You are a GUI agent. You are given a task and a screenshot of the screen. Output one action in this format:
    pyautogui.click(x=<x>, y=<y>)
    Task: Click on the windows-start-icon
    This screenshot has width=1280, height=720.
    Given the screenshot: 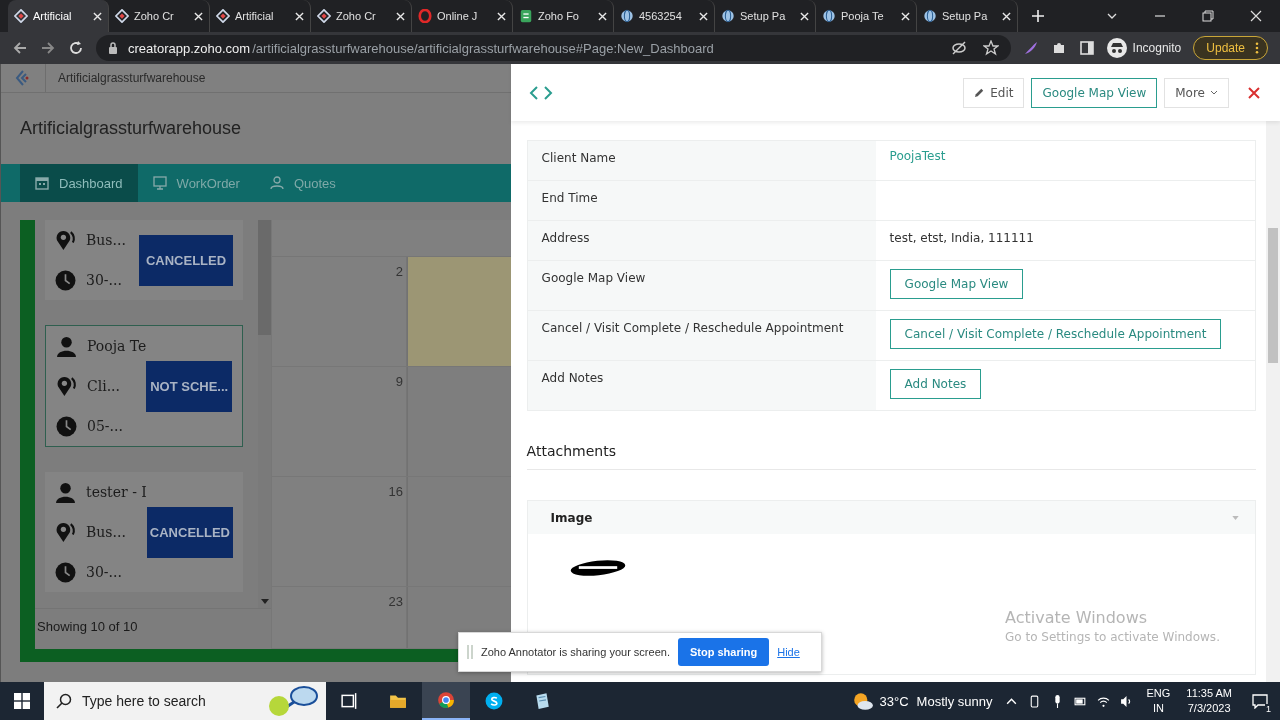 What is the action you would take?
    pyautogui.click(x=22, y=701)
    